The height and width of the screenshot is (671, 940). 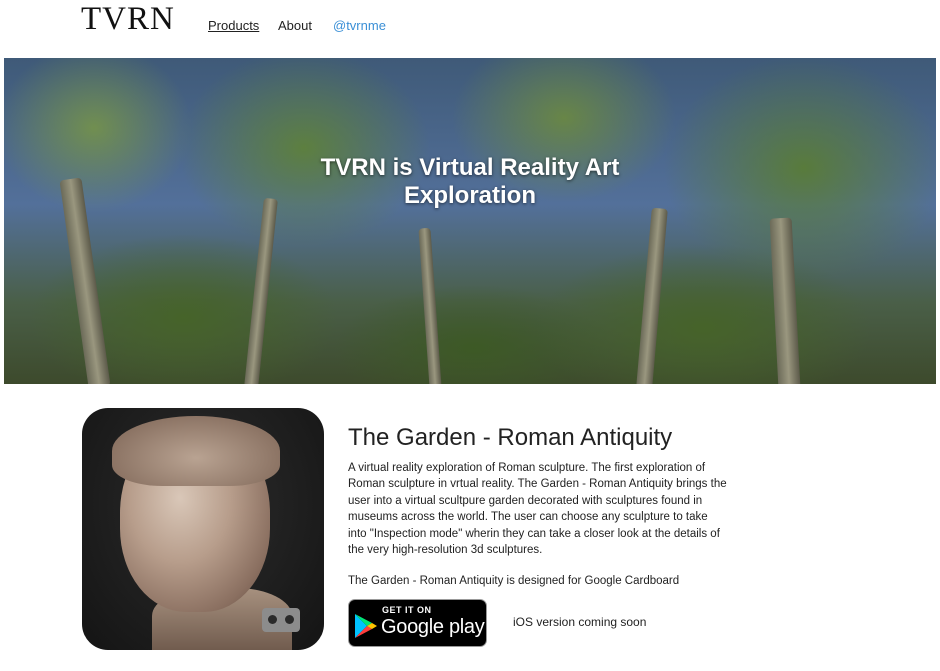 I want to click on google-play-button: GET IT ON Google play, so click(x=417, y=623).